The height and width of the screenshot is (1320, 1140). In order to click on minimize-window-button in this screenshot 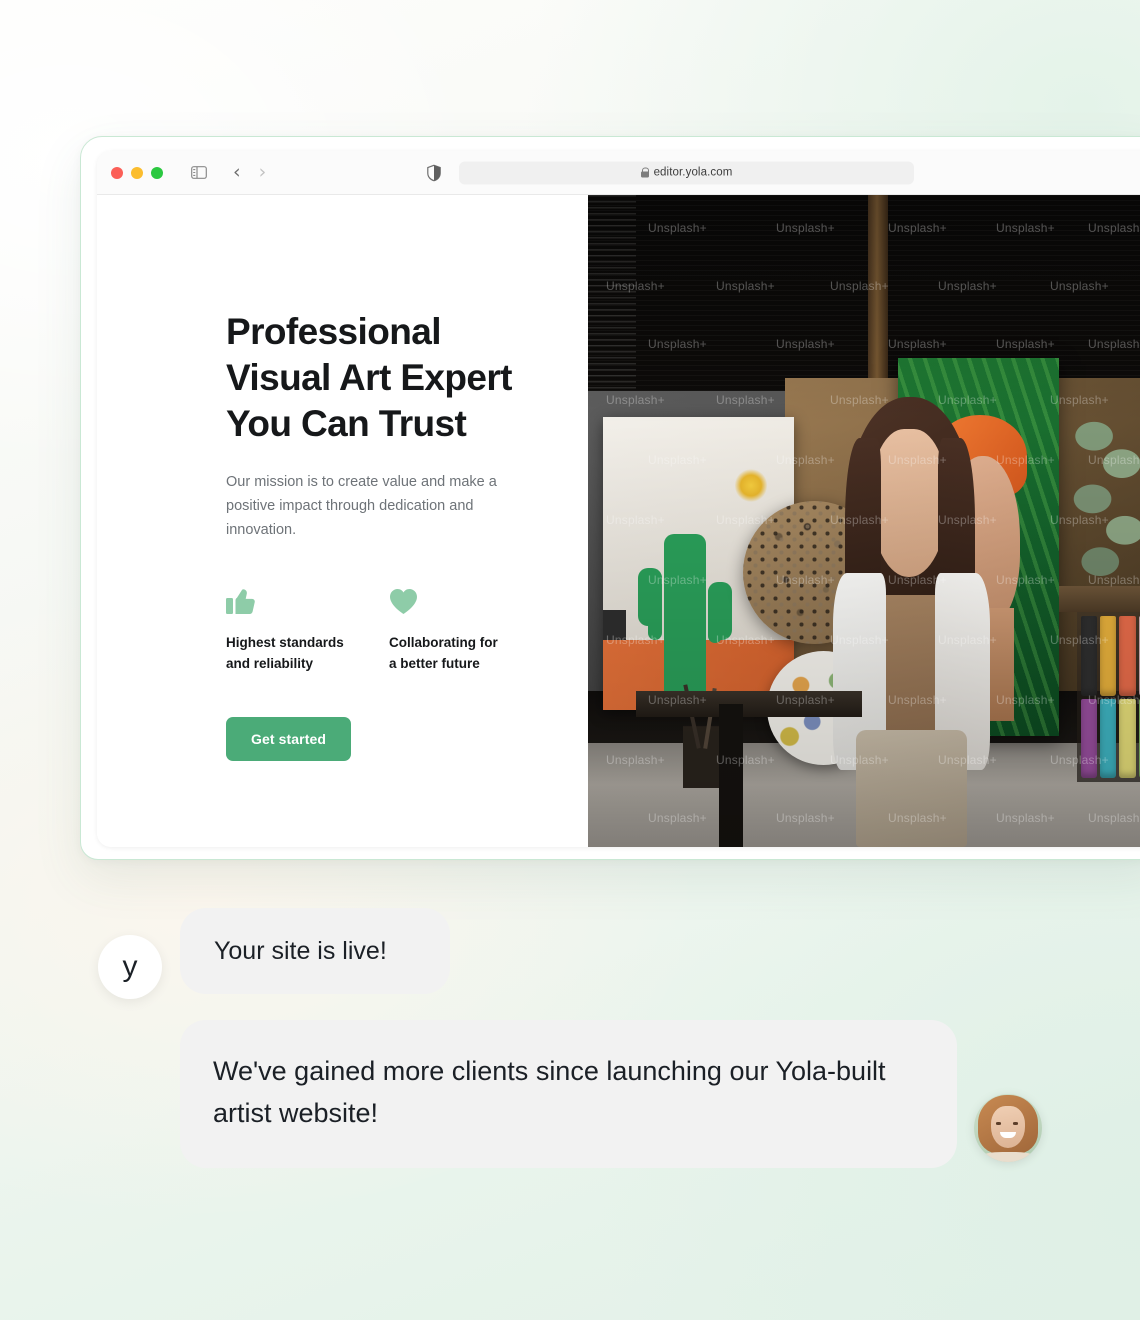, I will do `click(137, 172)`.